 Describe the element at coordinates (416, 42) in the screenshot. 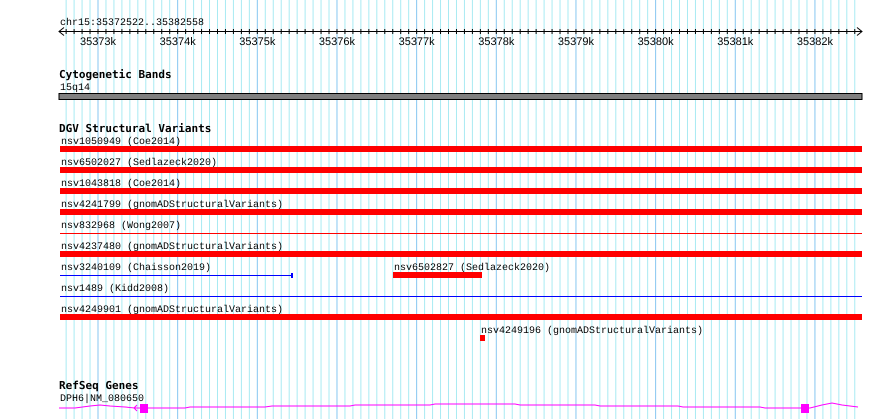

I see `tick-label: 35377k` at that location.